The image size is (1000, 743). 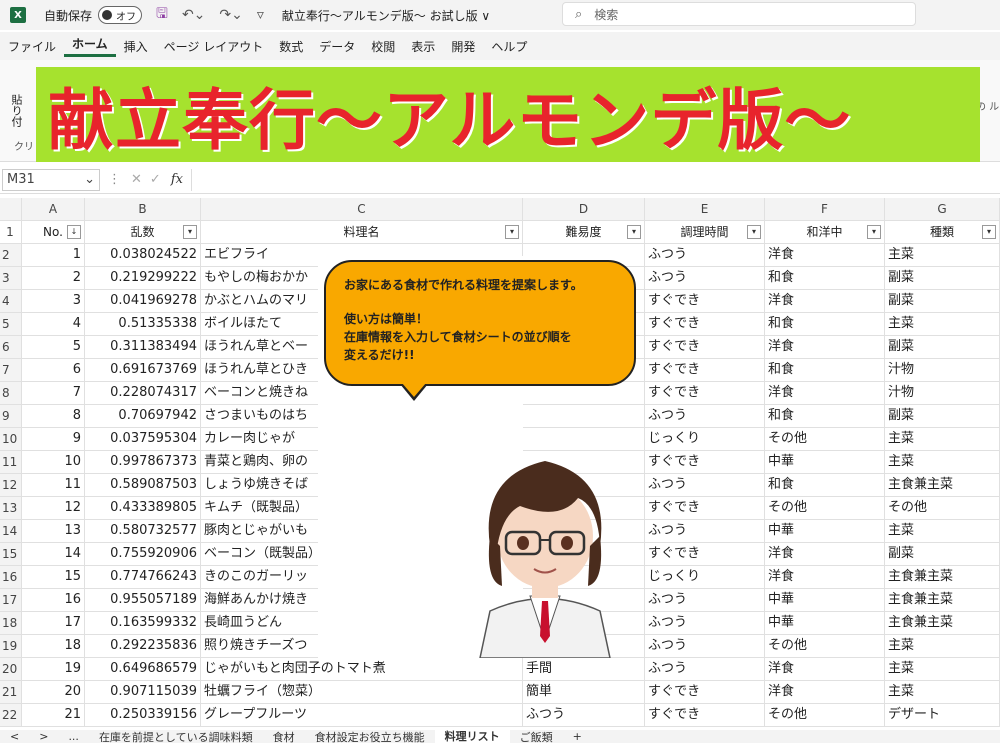 I want to click on row-header: 19, so click(x=11, y=646).